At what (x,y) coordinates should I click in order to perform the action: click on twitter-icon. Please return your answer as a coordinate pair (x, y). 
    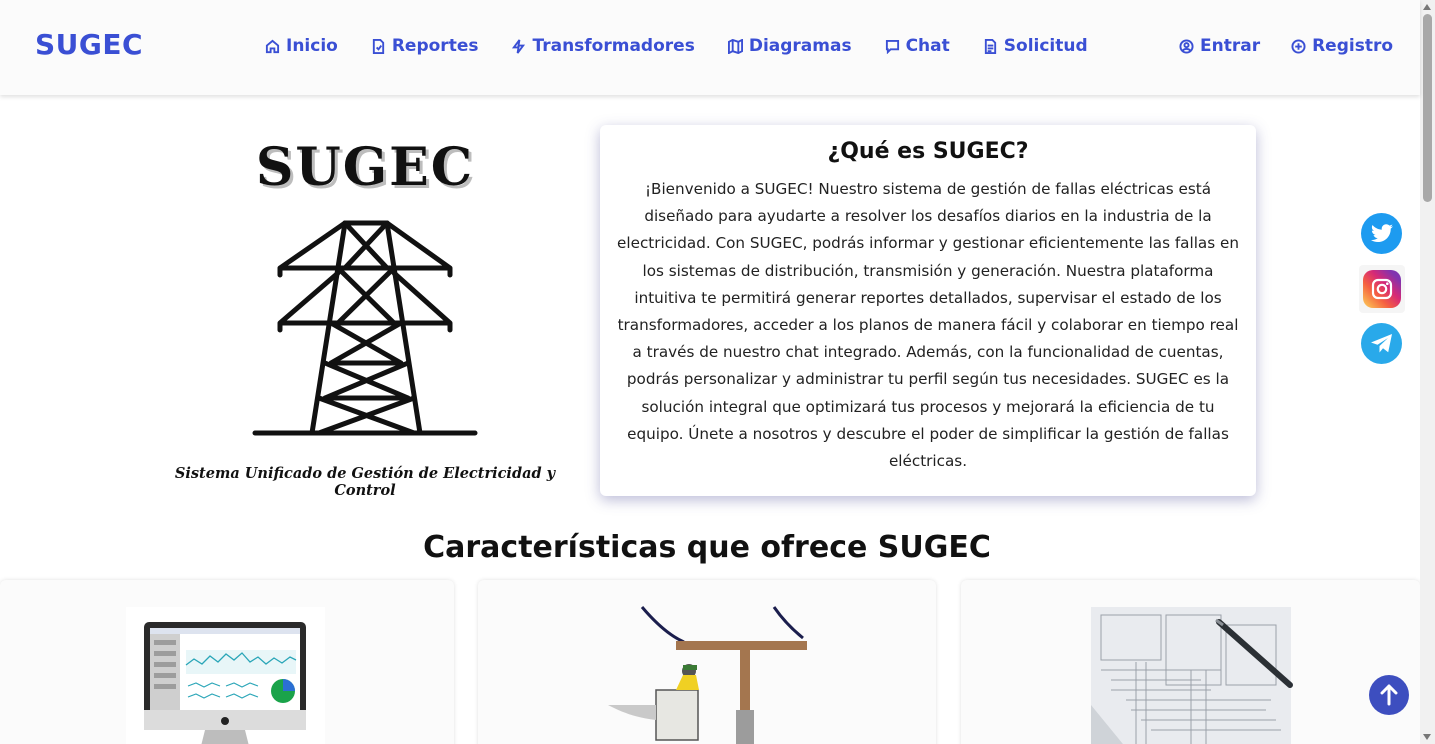
    Looking at the image, I should click on (1381, 232).